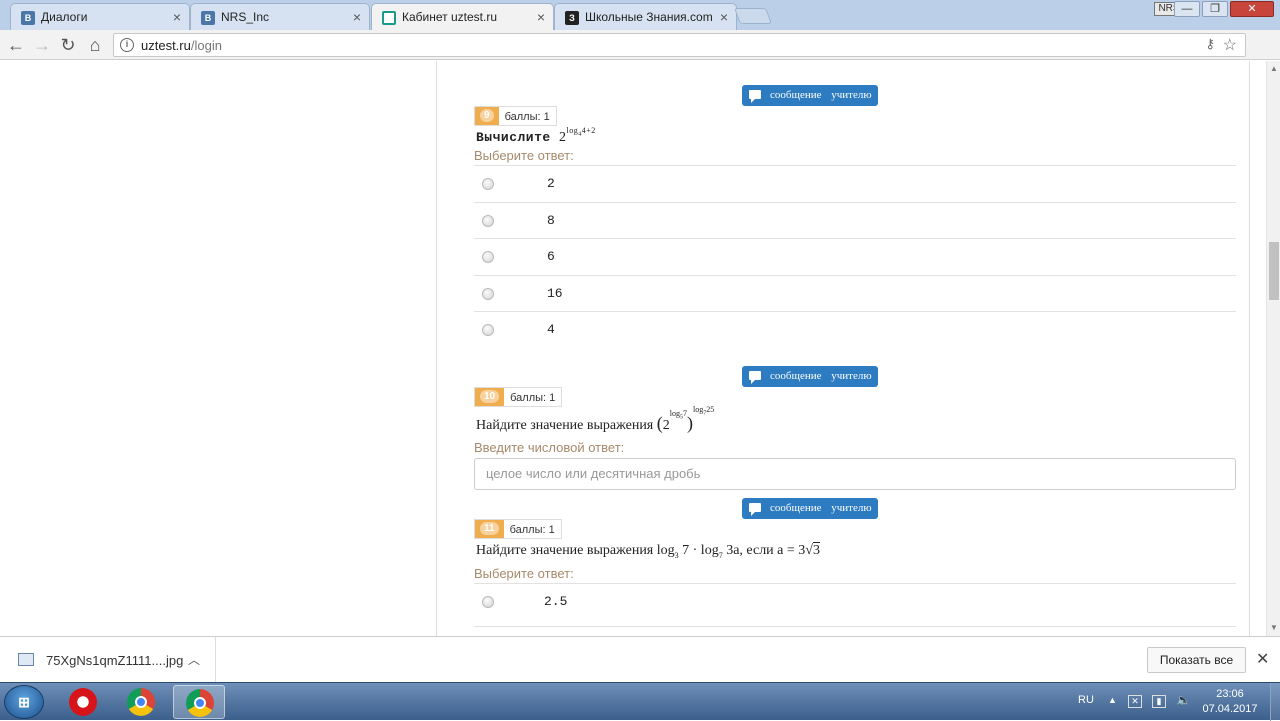  What do you see at coordinates (1210, 44) in the screenshot?
I see `key-icon: ⚷` at bounding box center [1210, 44].